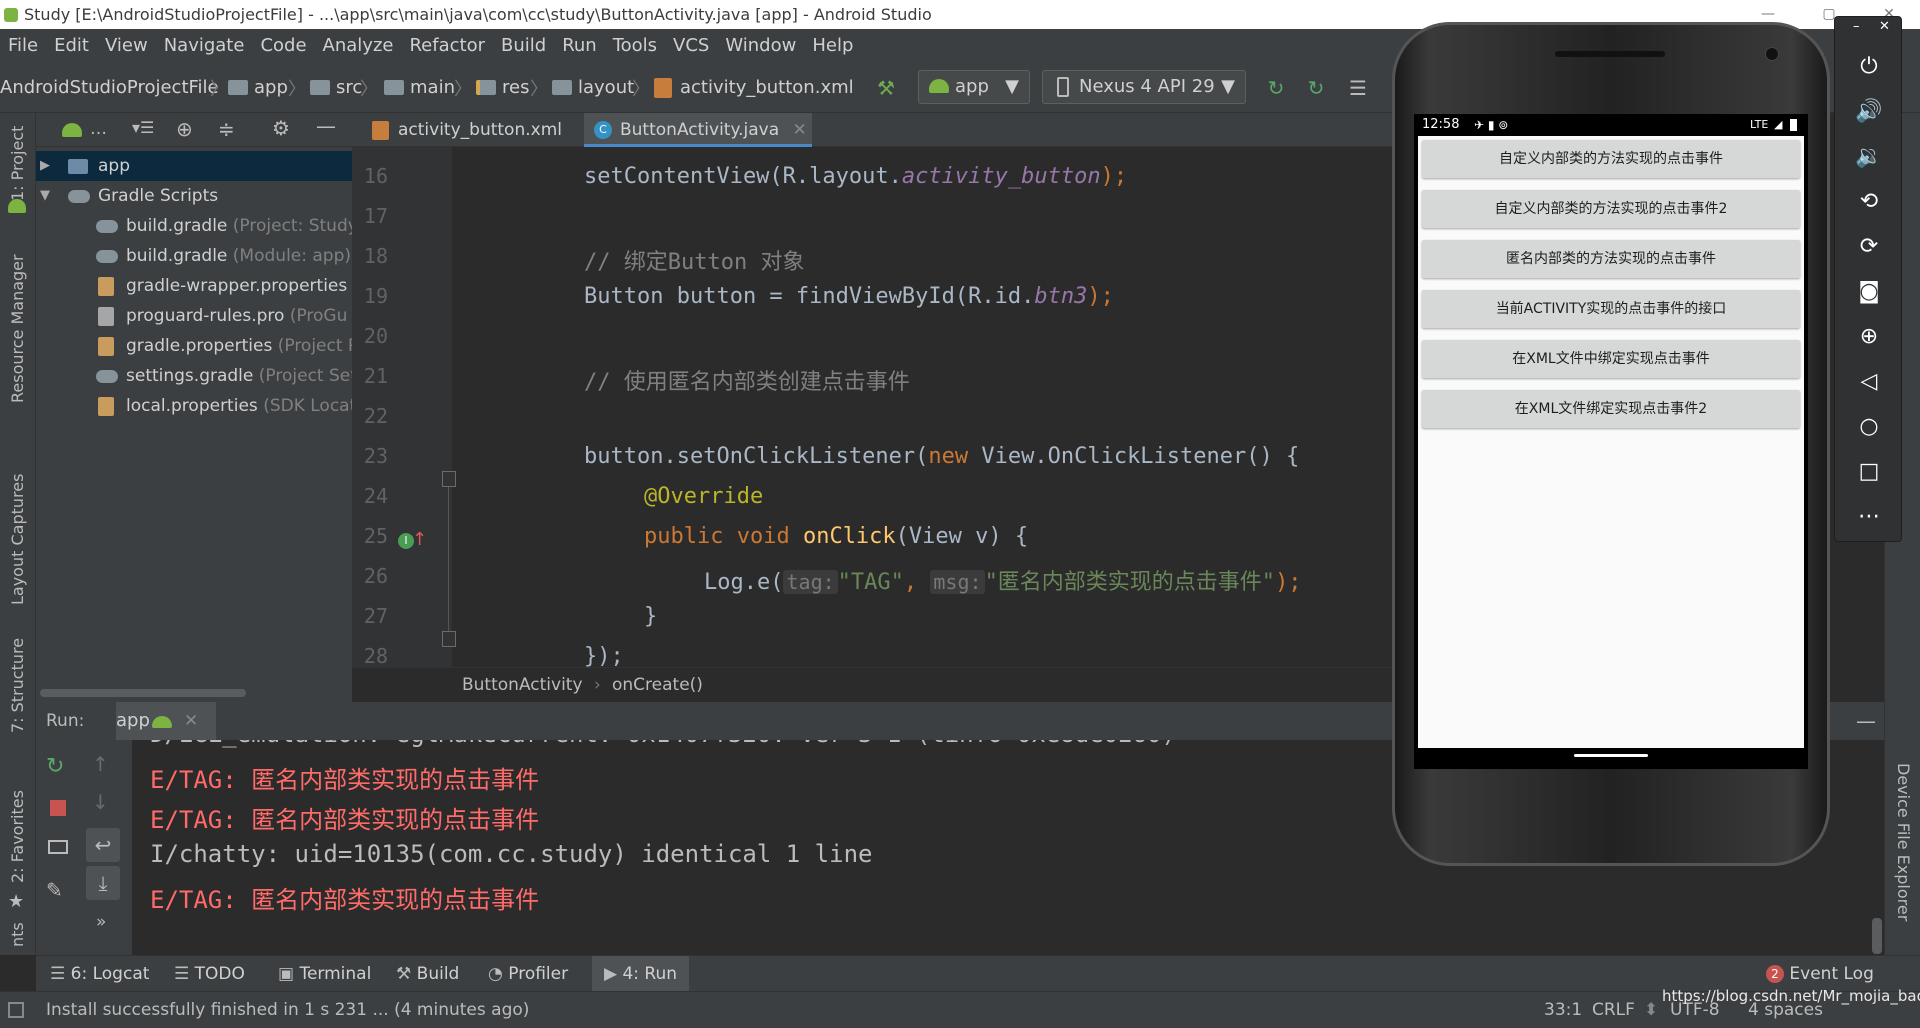  Describe the element at coordinates (657, 685) in the screenshot. I see `breadcrumb-method: onCreate()` at that location.